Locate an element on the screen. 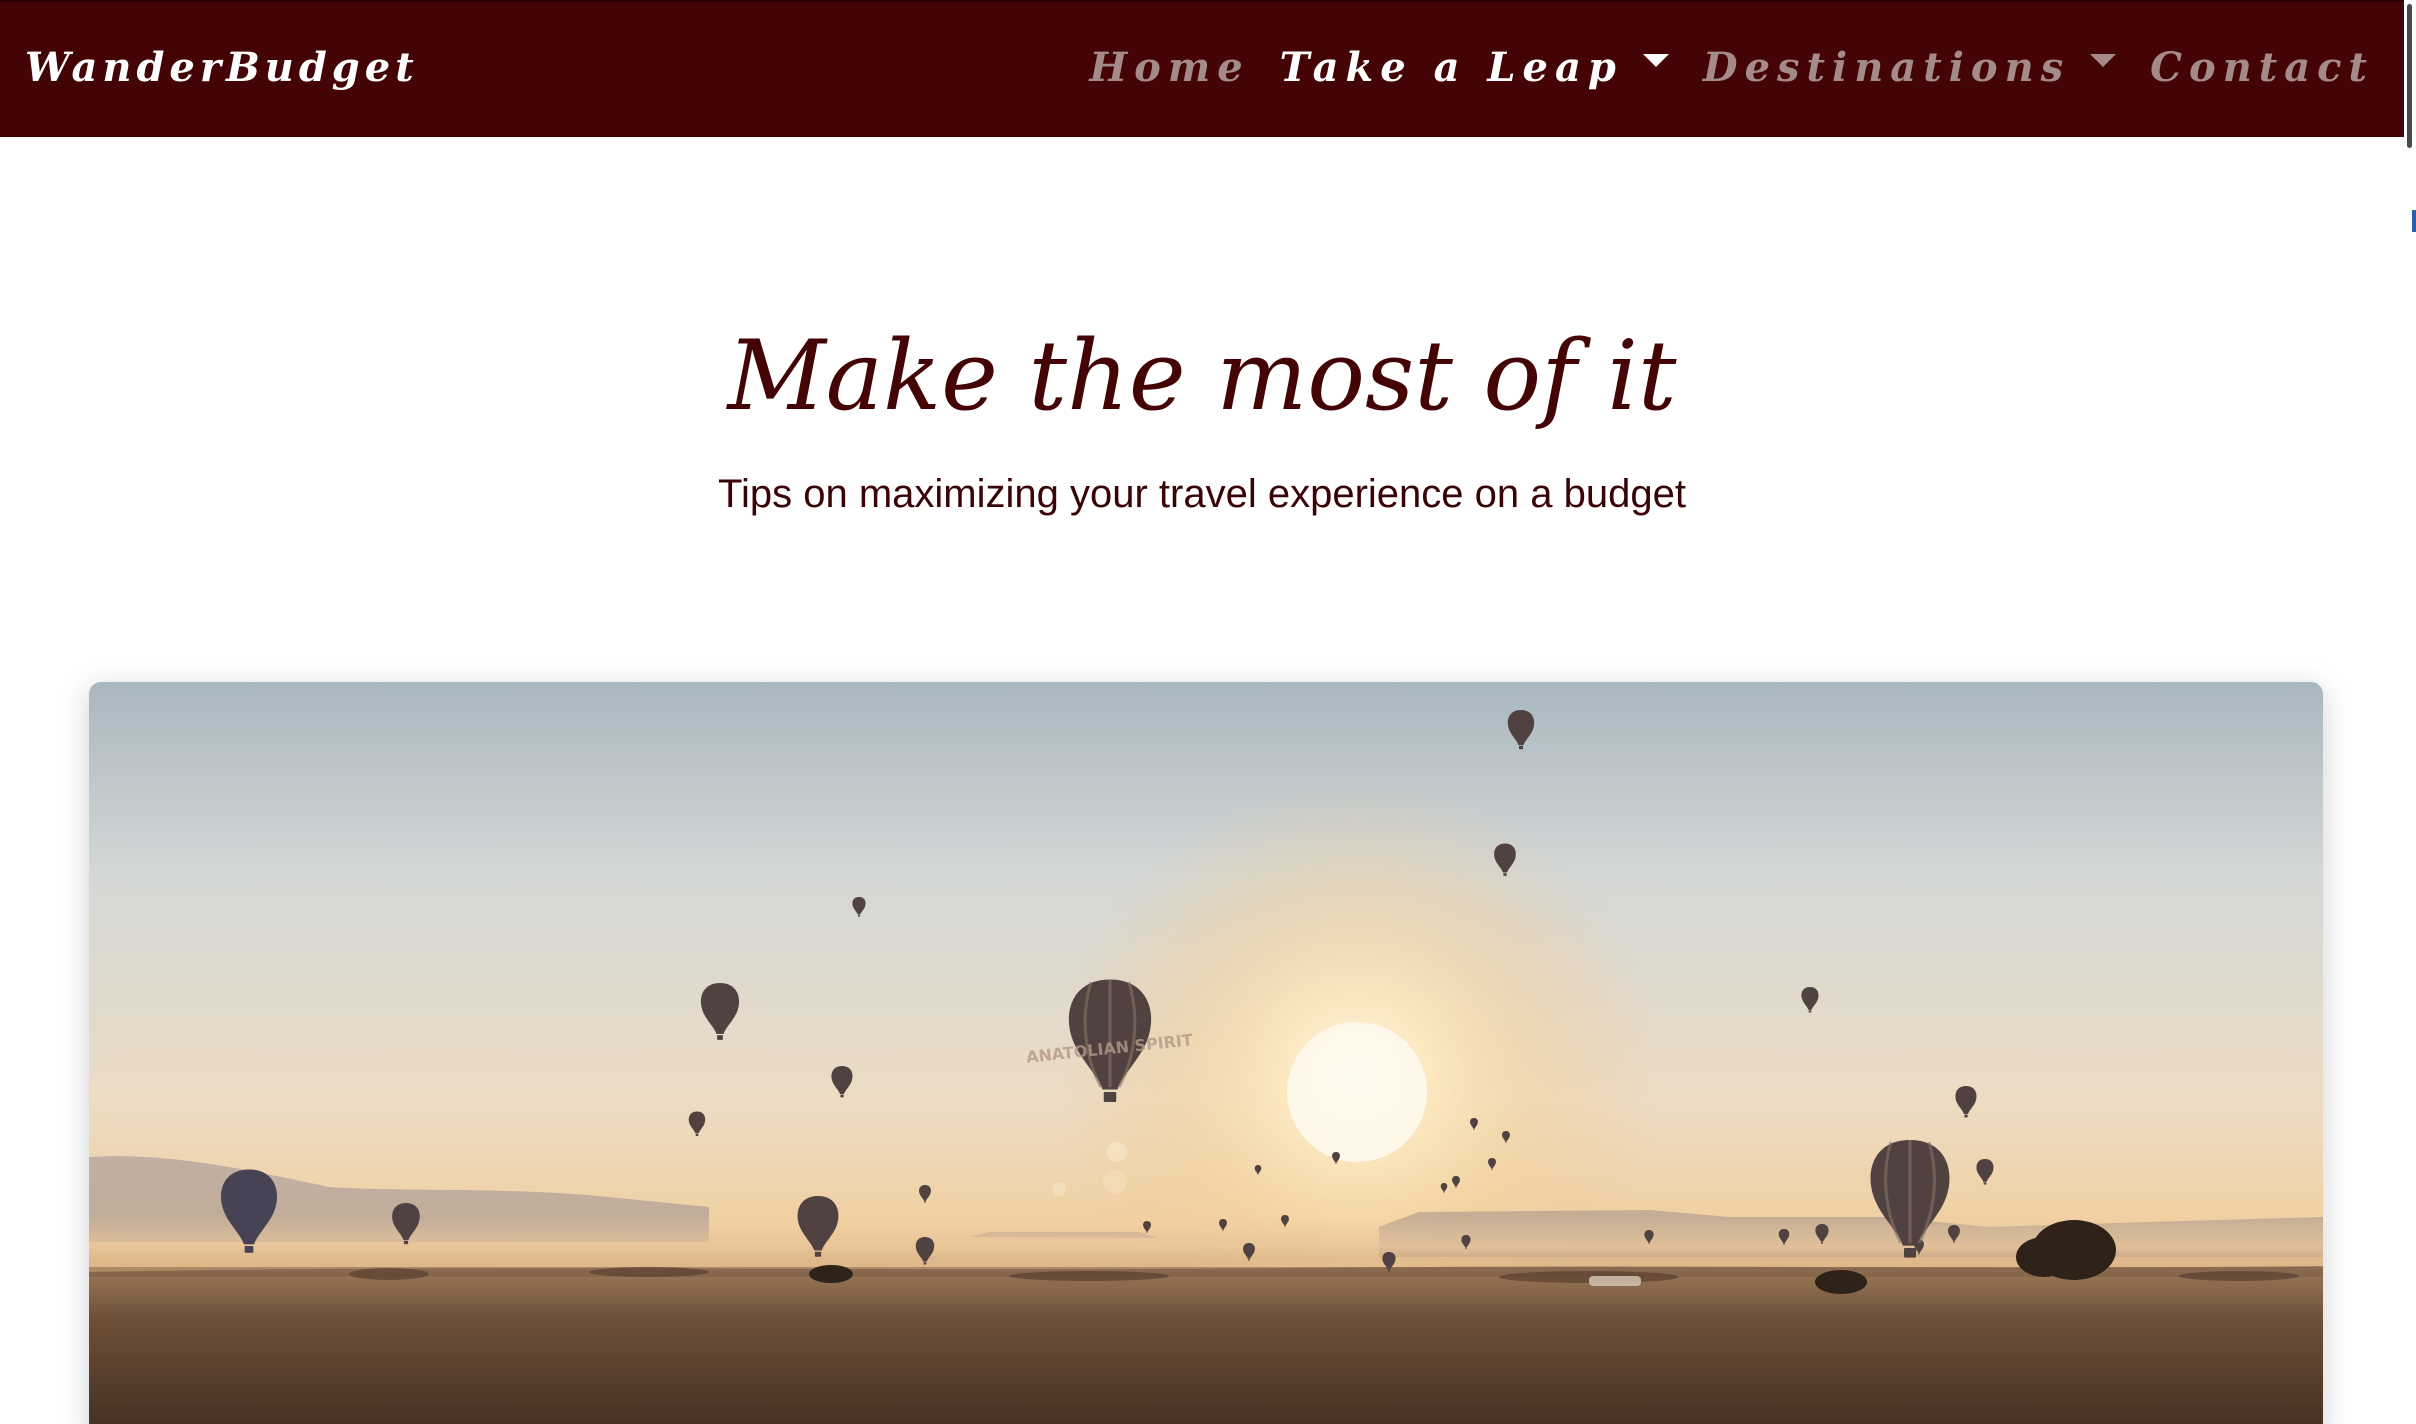 The image size is (2416, 1424). nav-item-label: Take a Leap is located at coordinates (1451, 67).